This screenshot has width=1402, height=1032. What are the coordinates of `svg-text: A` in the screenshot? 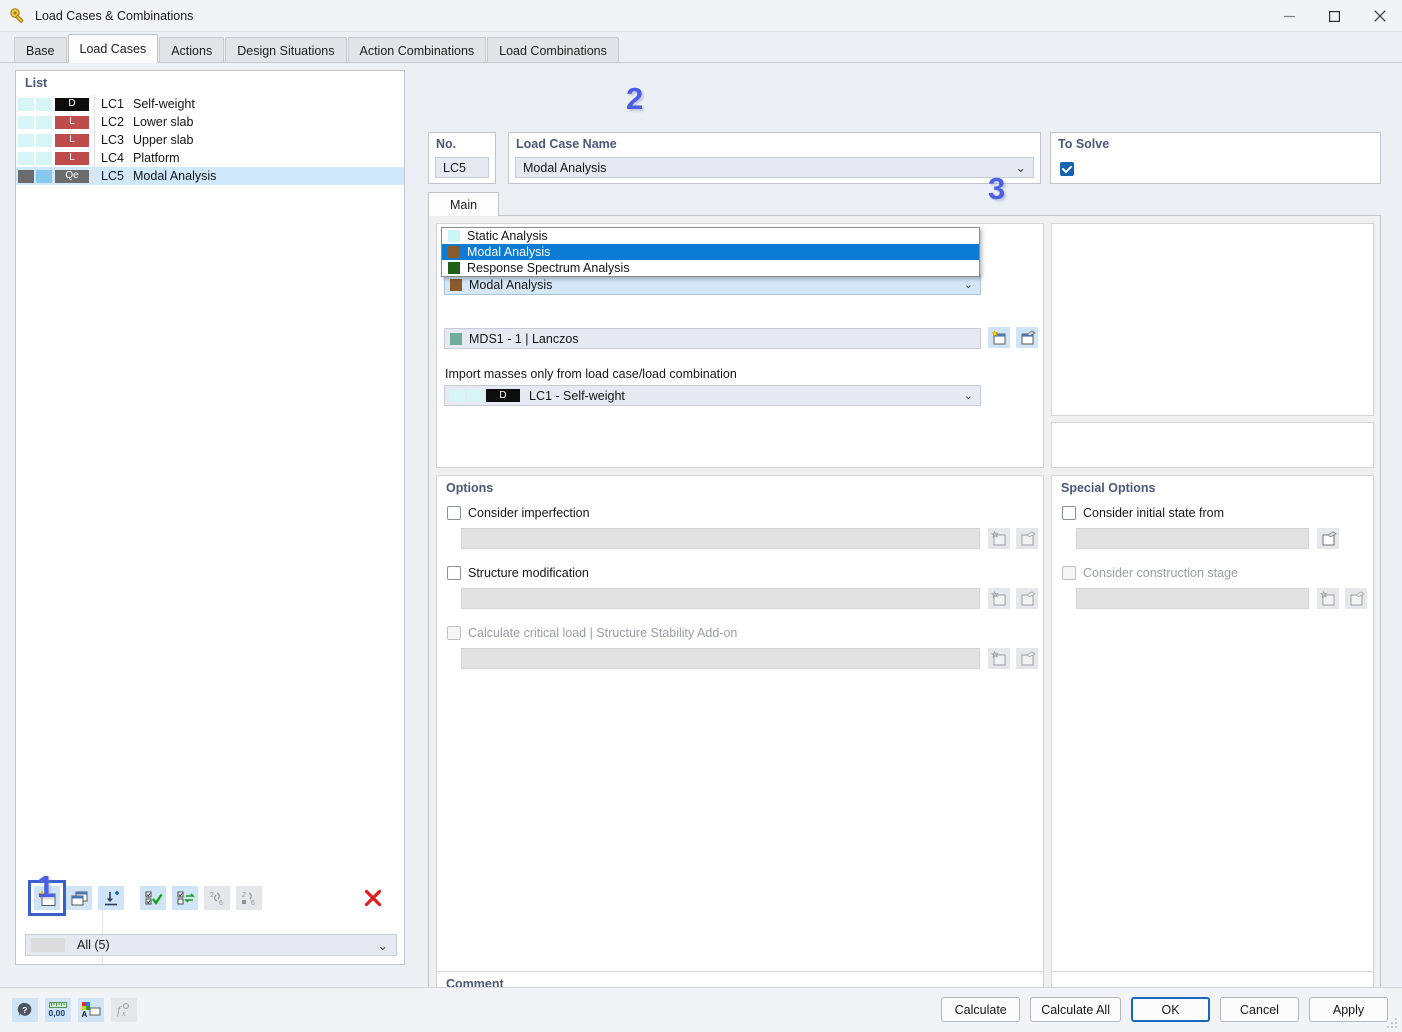 It's located at (85, 1014).